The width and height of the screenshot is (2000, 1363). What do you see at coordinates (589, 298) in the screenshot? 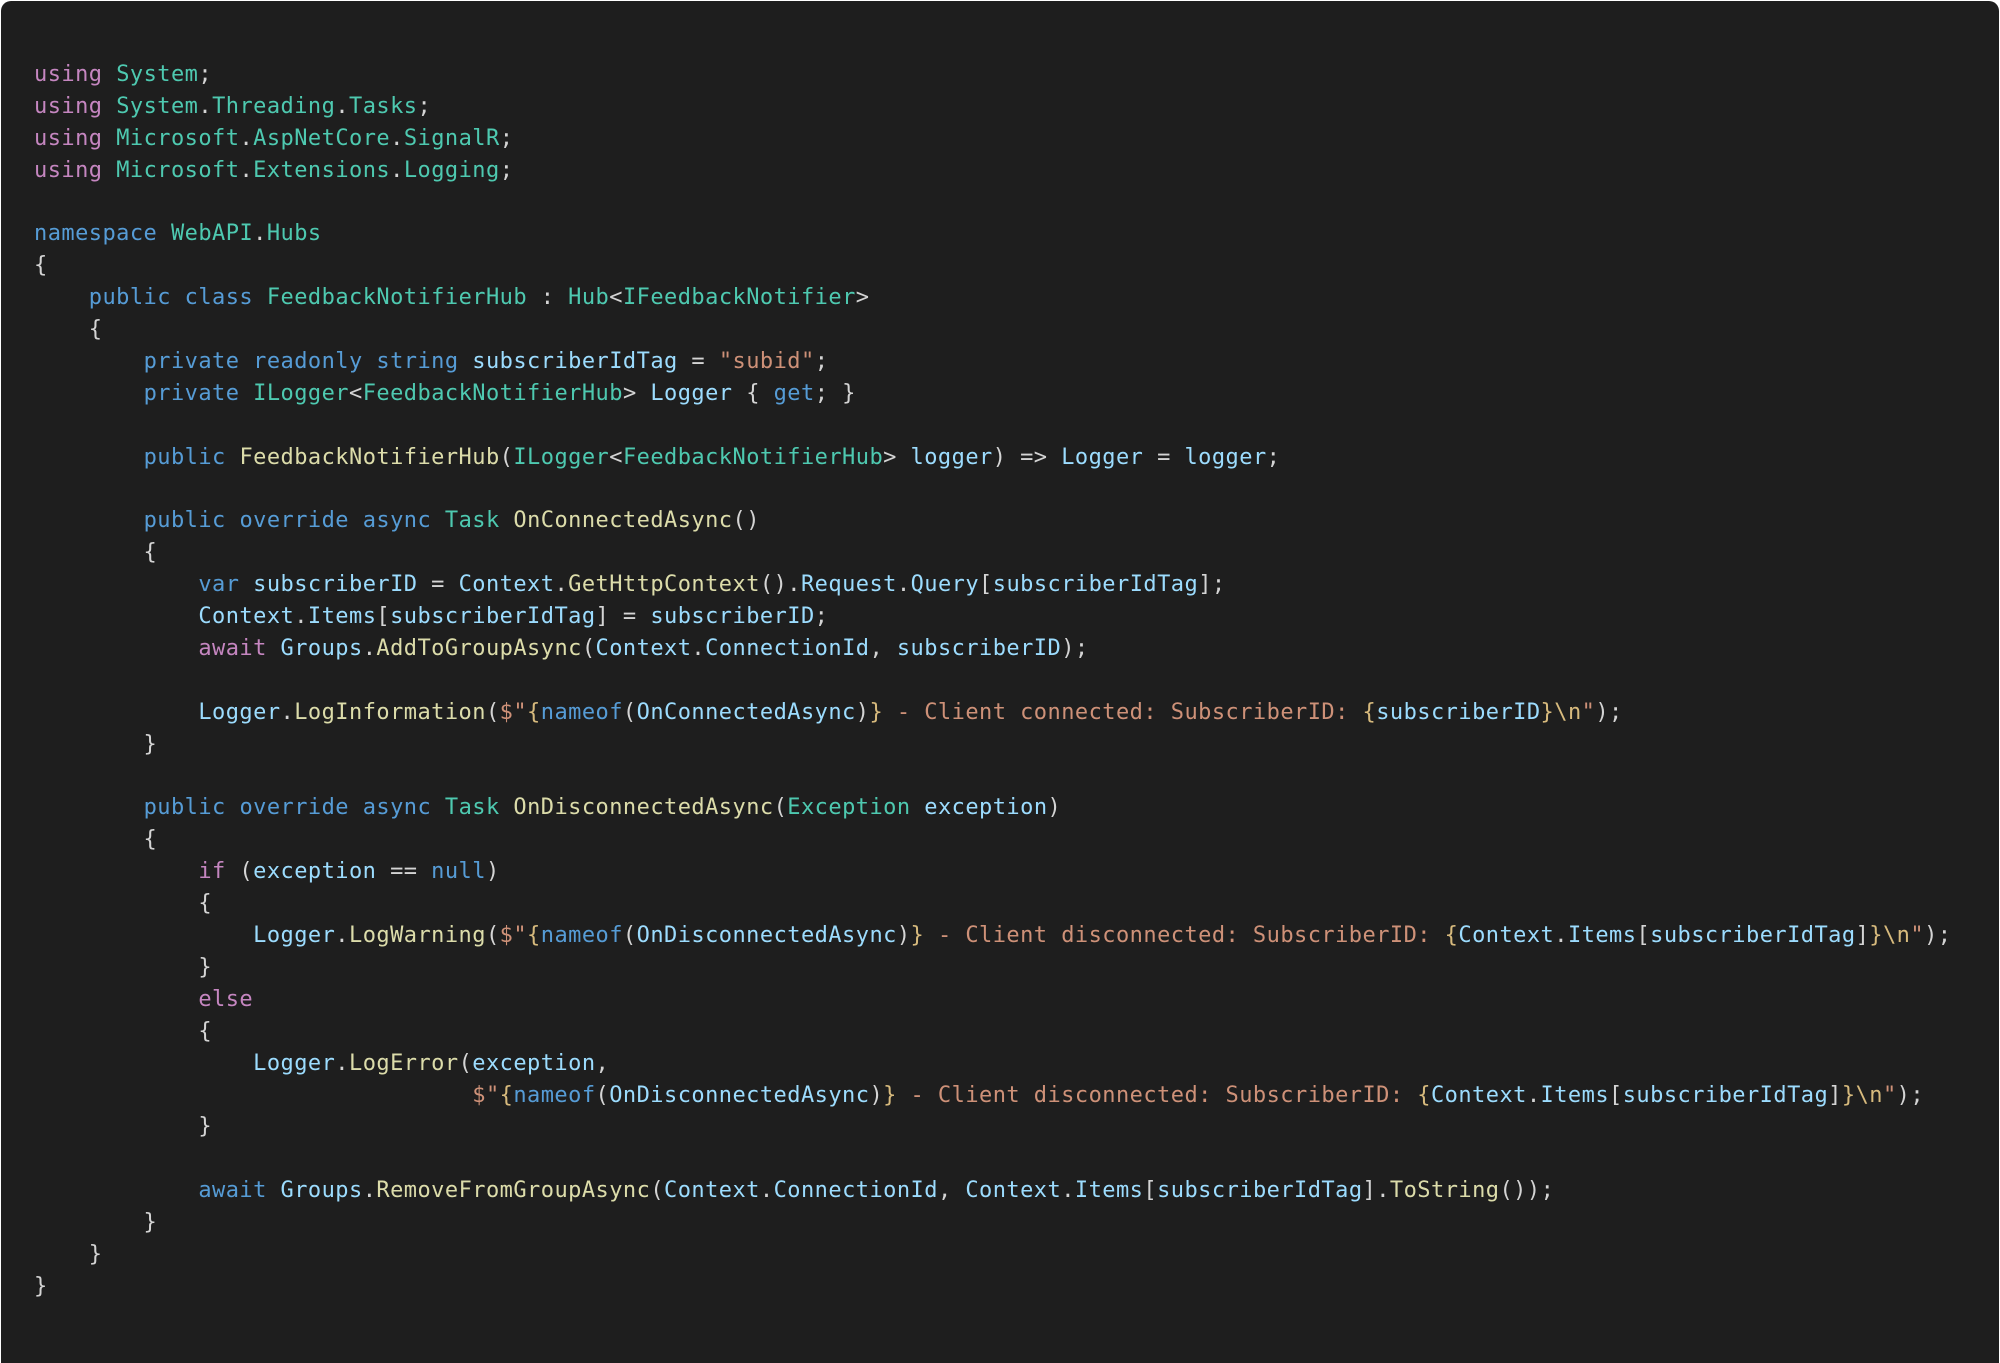
I see `code-token: Hub` at bounding box center [589, 298].